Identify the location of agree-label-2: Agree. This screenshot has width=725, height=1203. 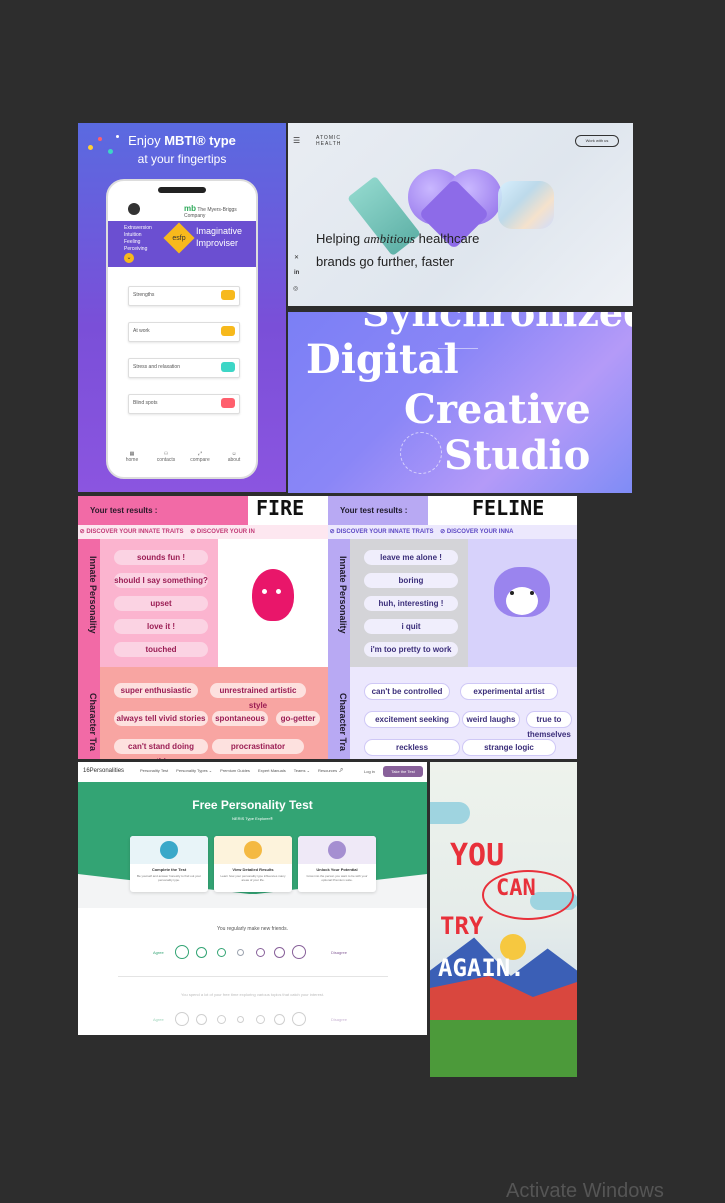
(158, 1019).